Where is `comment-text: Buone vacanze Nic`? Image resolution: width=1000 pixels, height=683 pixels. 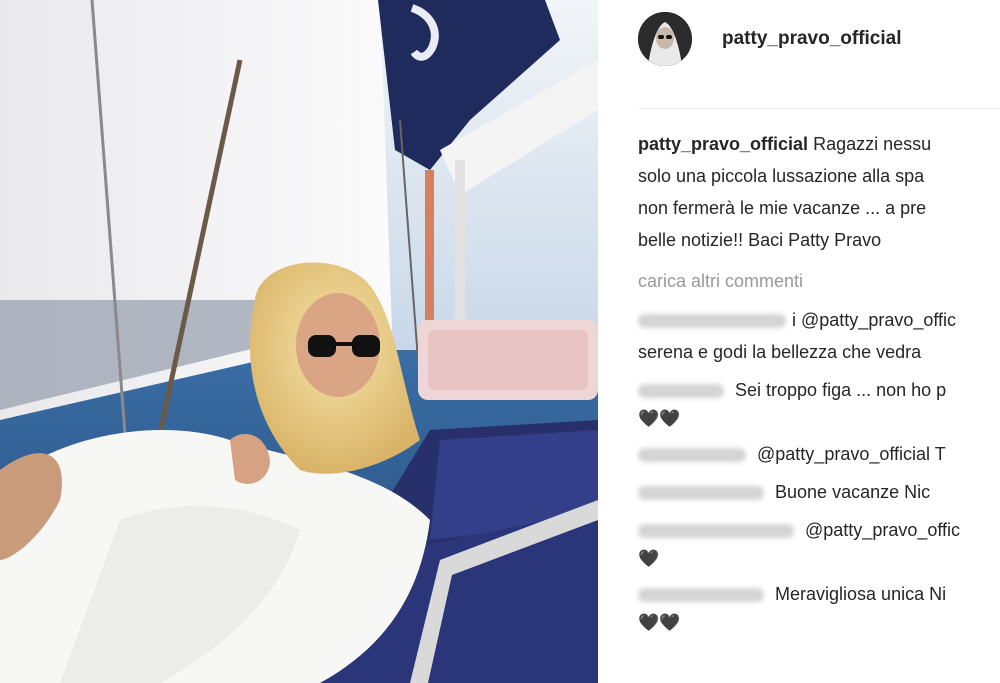
comment-text: Buone vacanze Nic is located at coordinates (853, 492).